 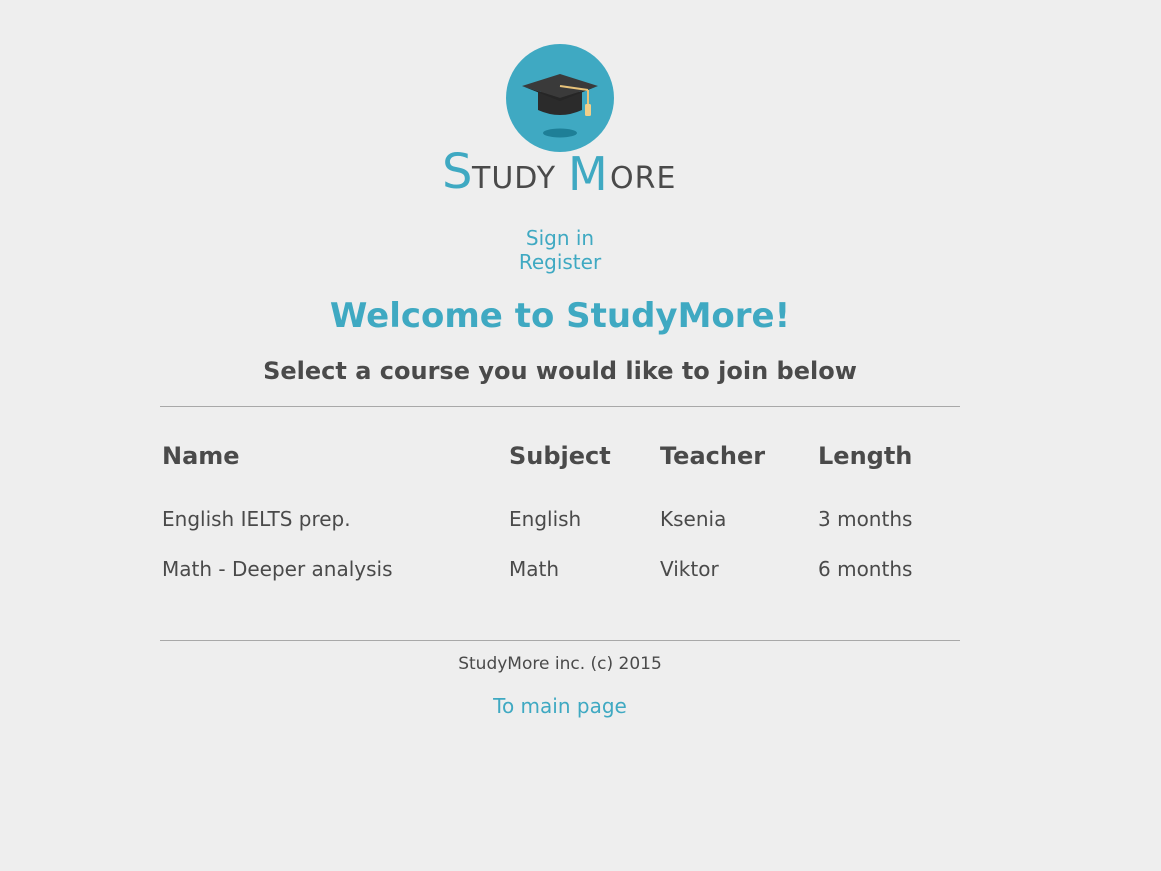 I want to click on column-header-name: Name, so click(x=201, y=456).